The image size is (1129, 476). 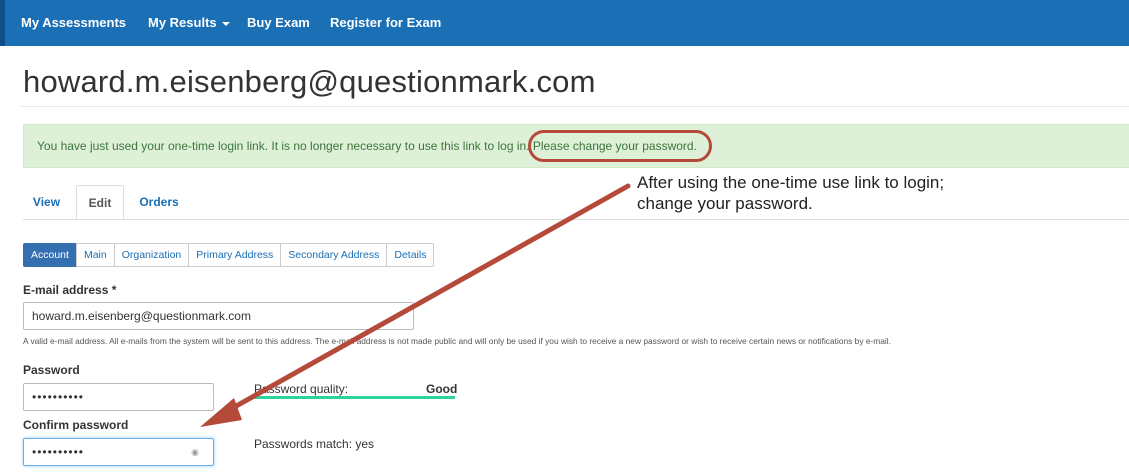 What do you see at coordinates (620, 146) in the screenshot?
I see `highlight-ring` at bounding box center [620, 146].